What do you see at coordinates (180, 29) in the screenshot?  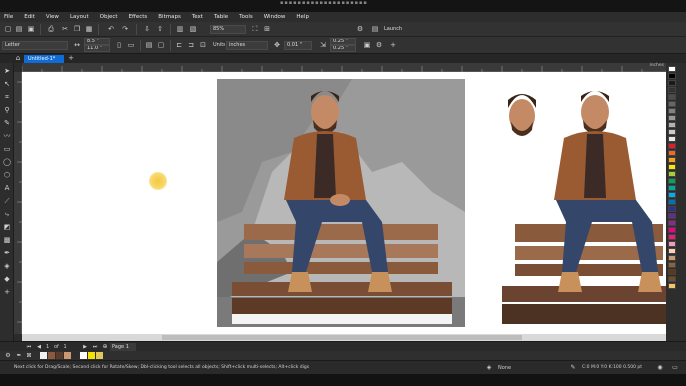 I see `pdf-icon: ▥` at bounding box center [180, 29].